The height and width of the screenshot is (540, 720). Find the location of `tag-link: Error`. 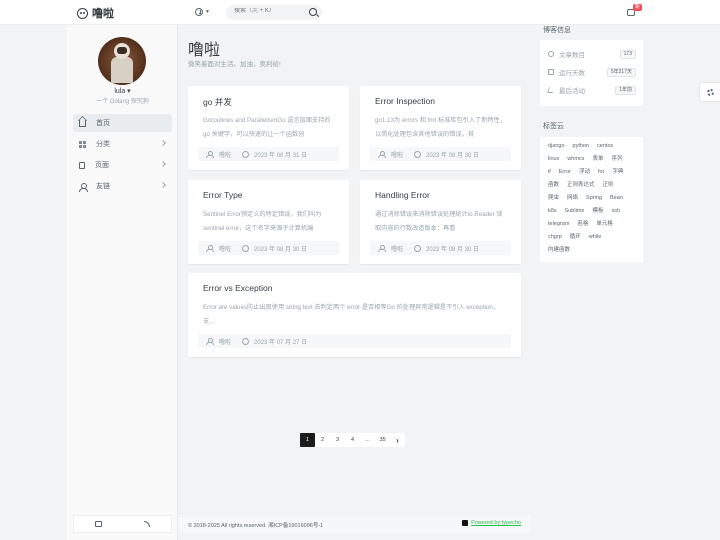

tag-link: Error is located at coordinates (565, 172).